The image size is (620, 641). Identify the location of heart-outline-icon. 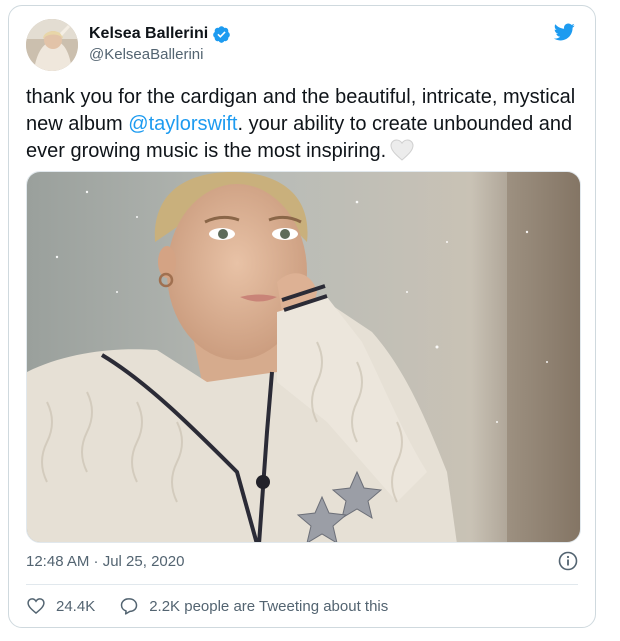
(36, 606).